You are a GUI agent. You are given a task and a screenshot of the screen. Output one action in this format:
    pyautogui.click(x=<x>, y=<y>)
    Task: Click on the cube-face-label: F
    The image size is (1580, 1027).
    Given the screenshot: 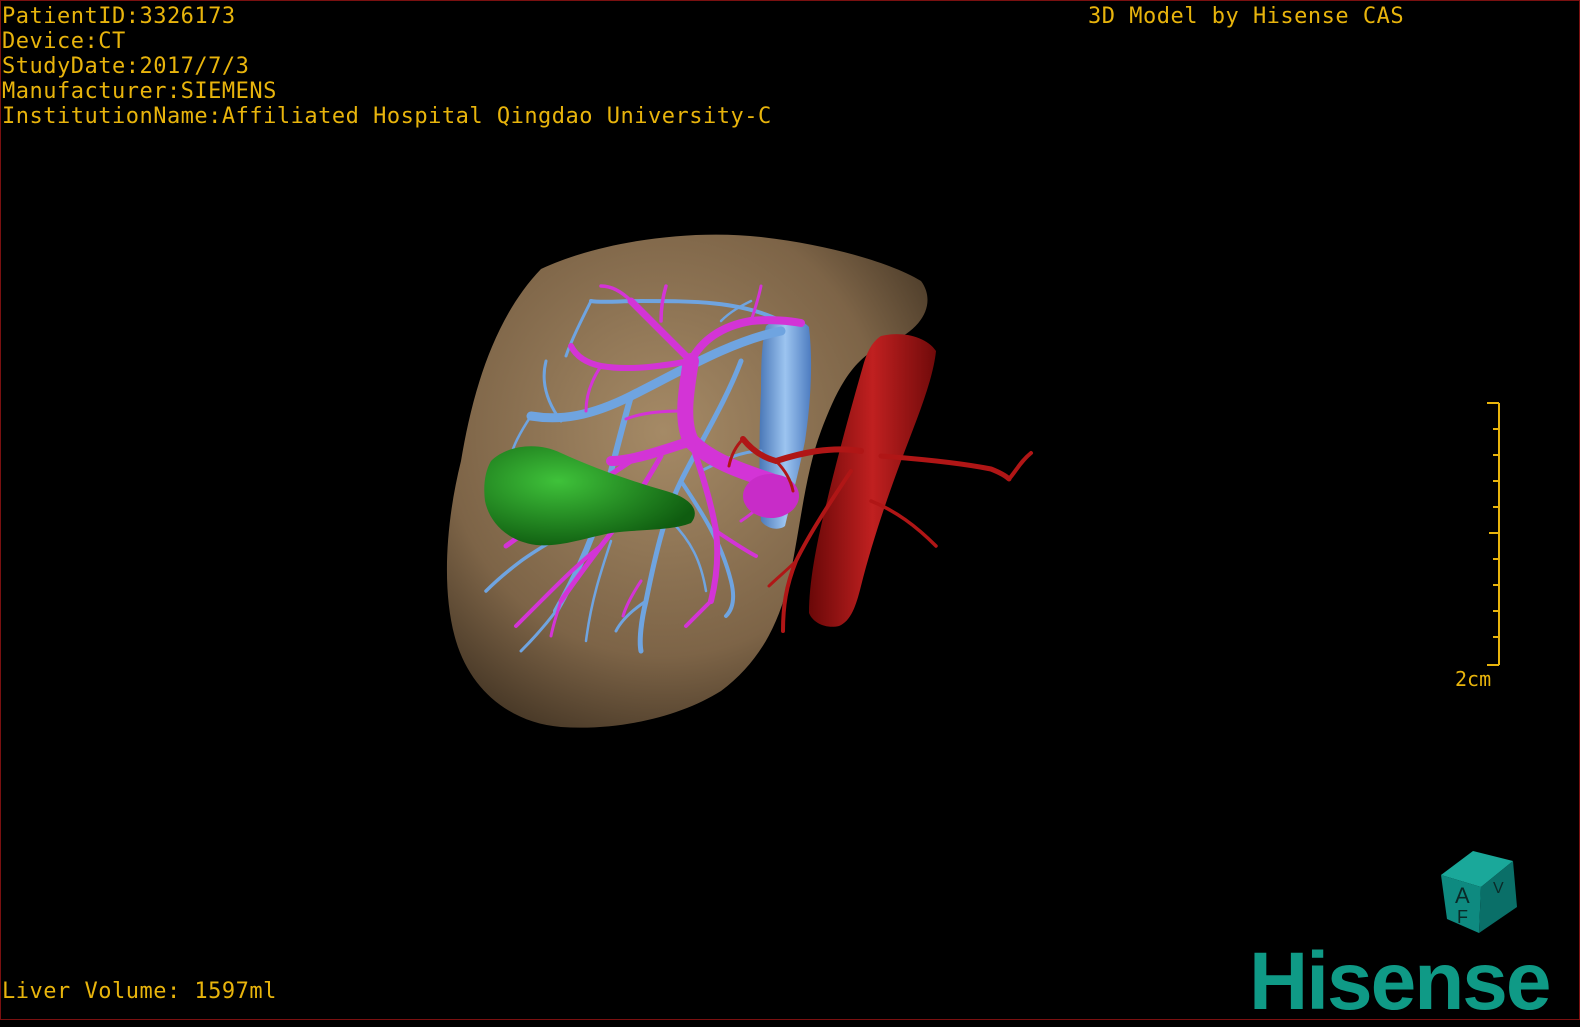 What is the action you would take?
    pyautogui.click(x=1462, y=917)
    